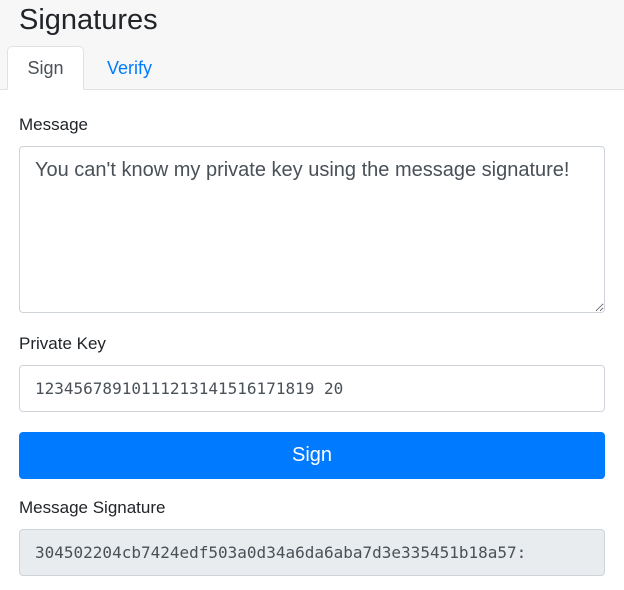 This screenshot has height=590, width=624. Describe the element at coordinates (129, 68) in the screenshot. I see `tab-verify: Verify` at that location.